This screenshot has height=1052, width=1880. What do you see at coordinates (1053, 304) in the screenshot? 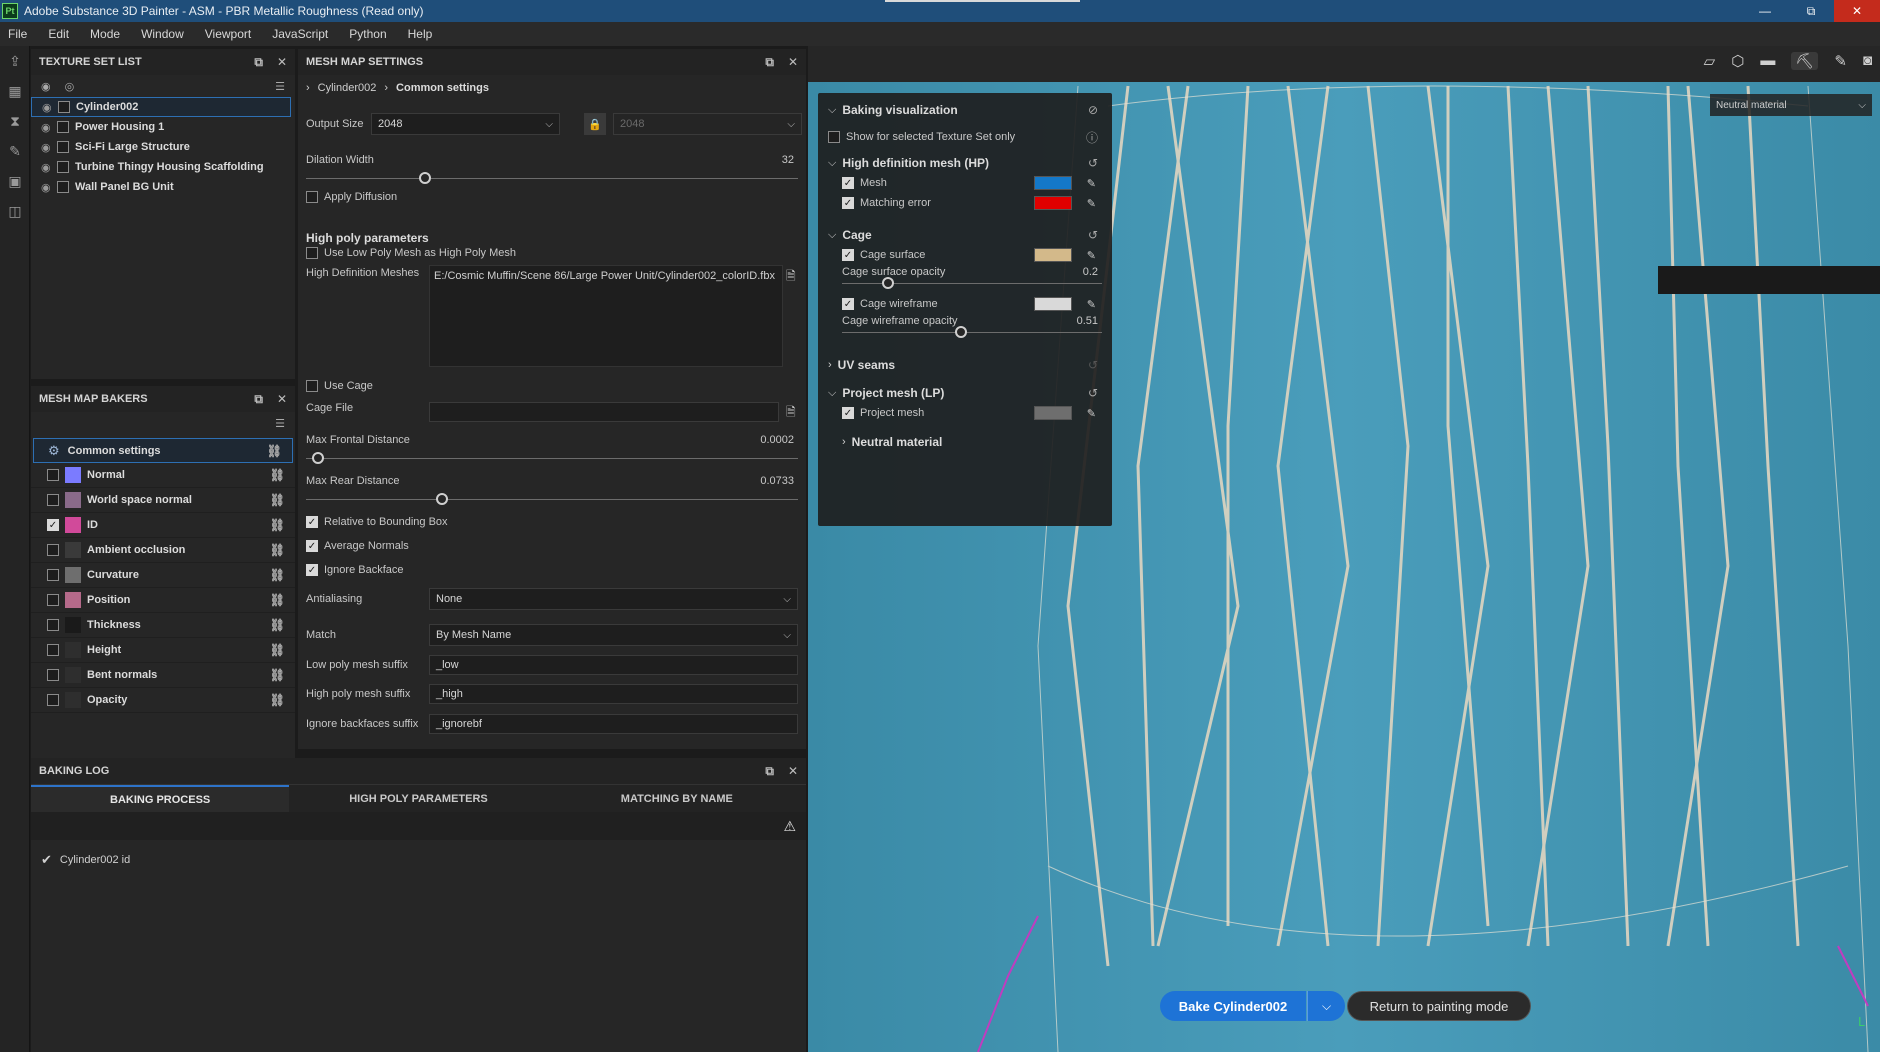
I see `cage-wireframe-color-swatch` at bounding box center [1053, 304].